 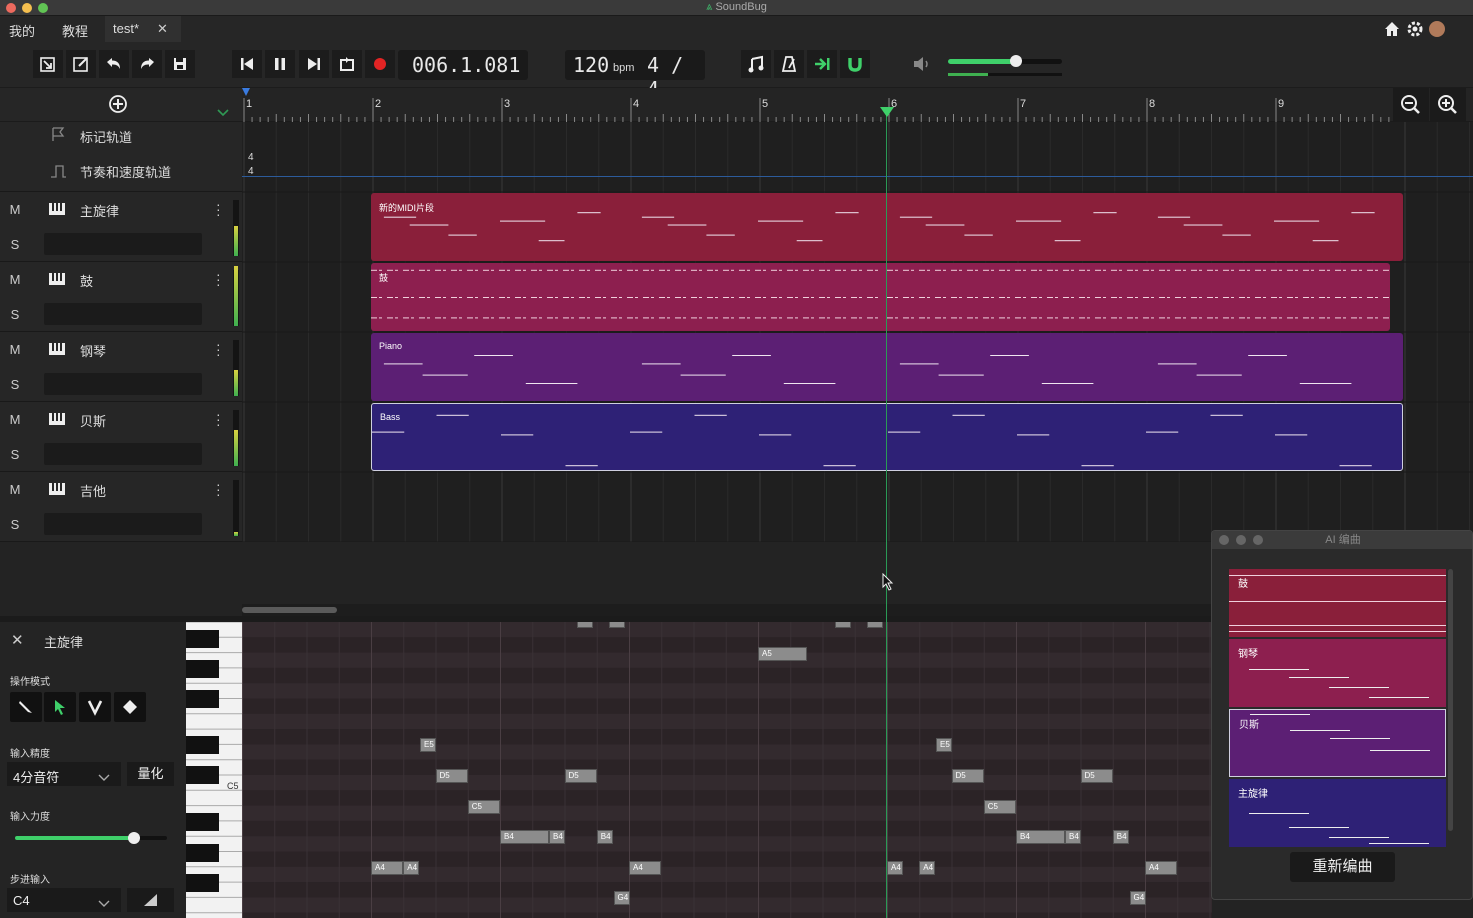 I want to click on rearrange-button: 重新编曲, so click(x=1342, y=867).